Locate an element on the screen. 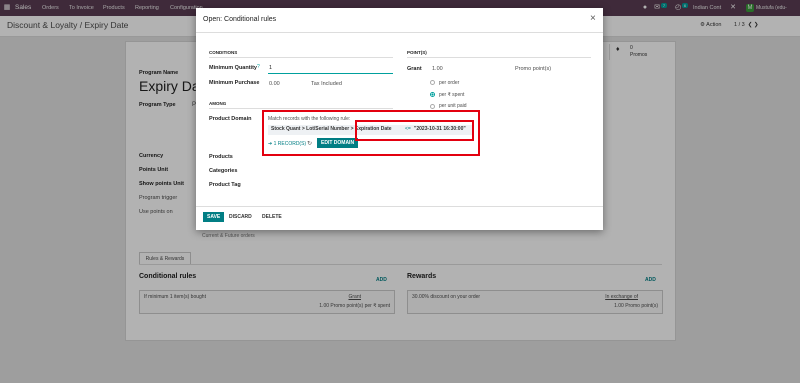 The width and height of the screenshot is (800, 383). radio-per-spent is located at coordinates (432, 94).